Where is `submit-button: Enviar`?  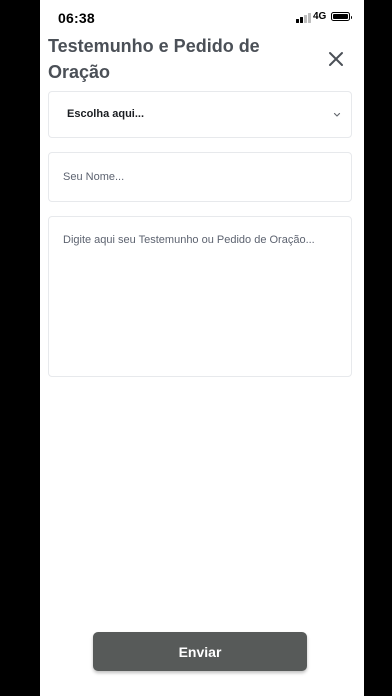 submit-button: Enviar is located at coordinates (200, 651).